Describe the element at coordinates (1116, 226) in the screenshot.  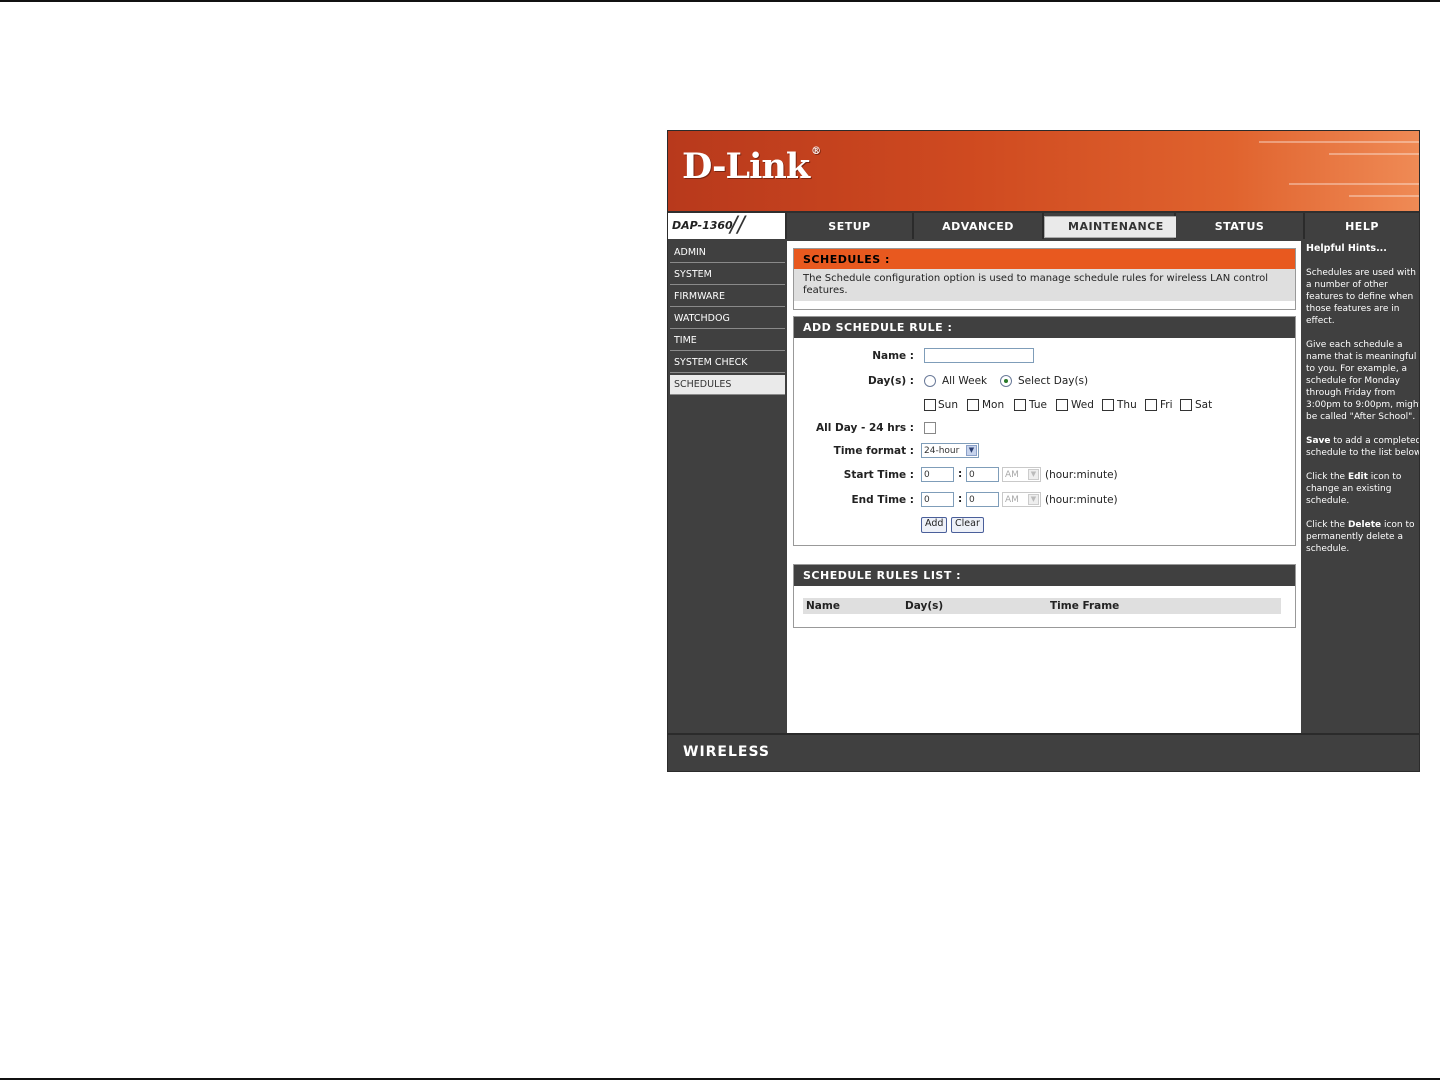
I see `tab-maintenance: MAINTENANCE` at that location.